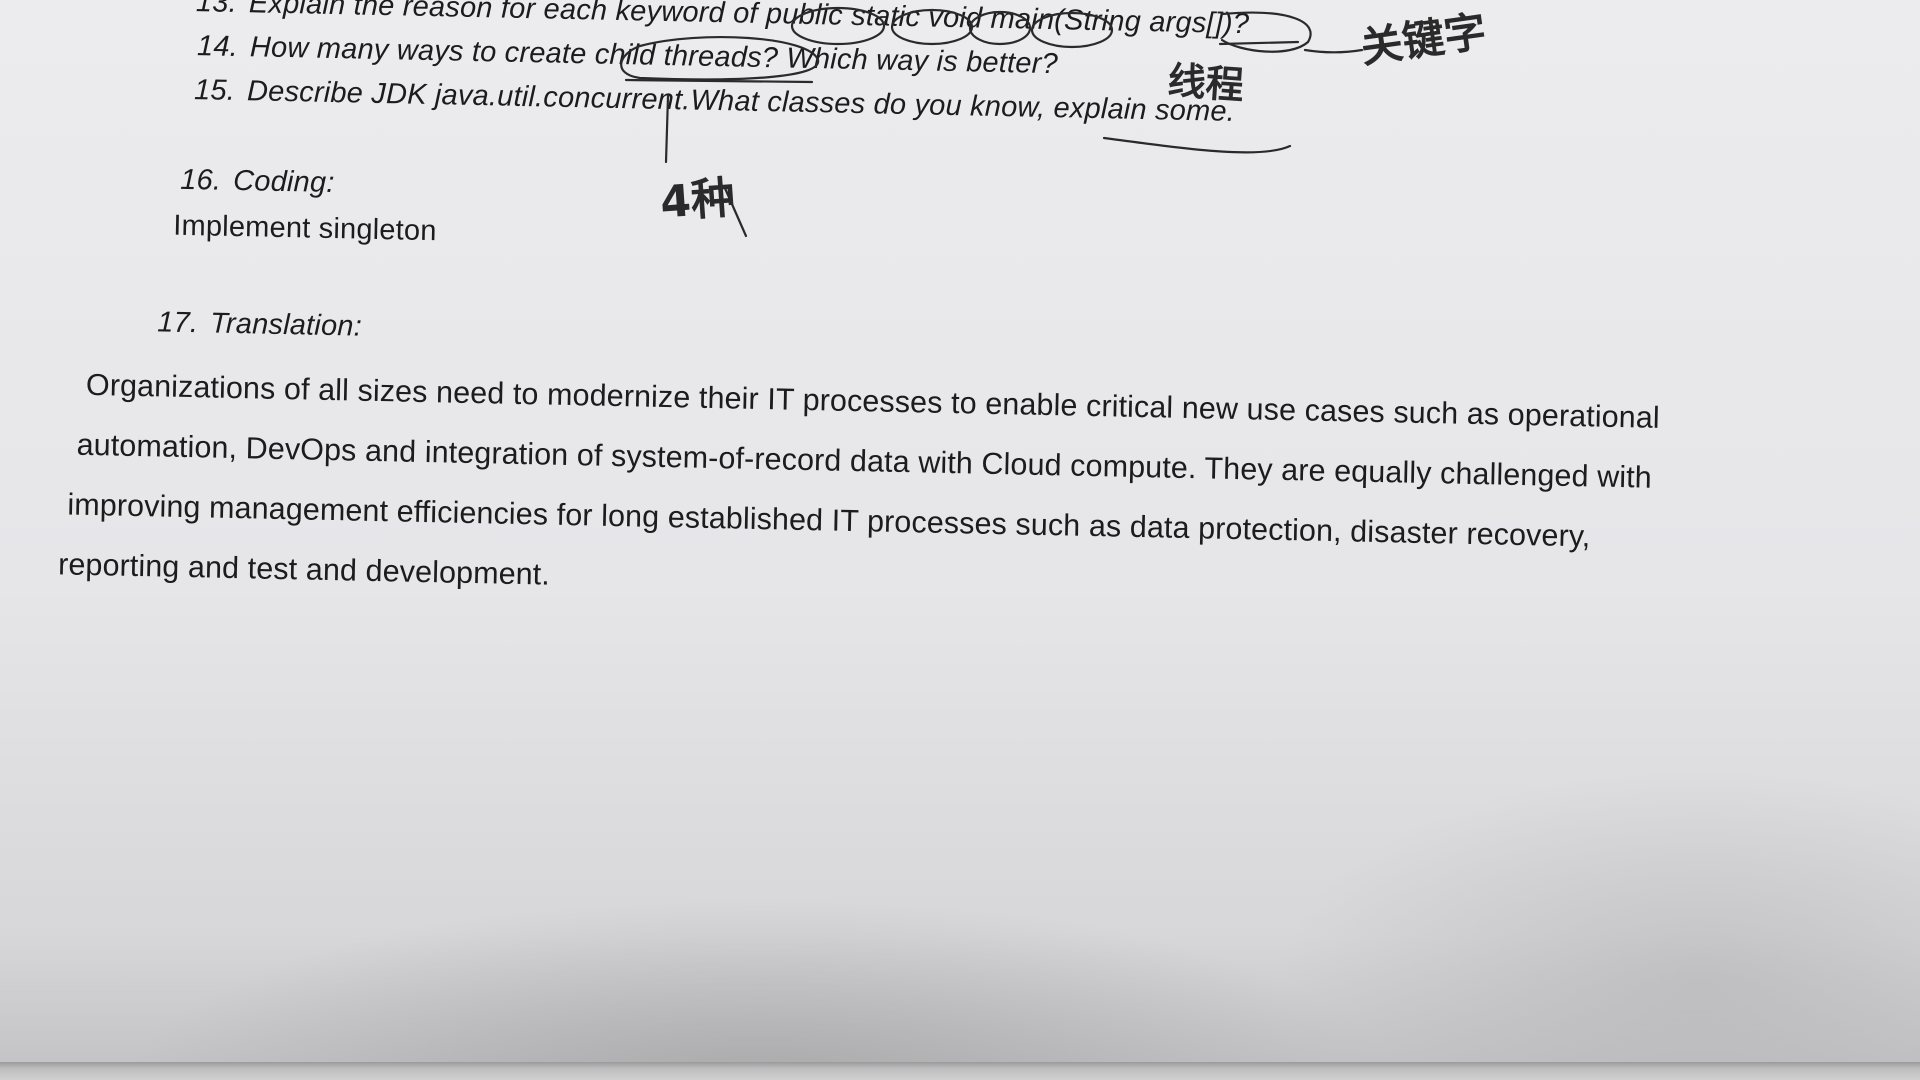 The width and height of the screenshot is (1920, 1080). What do you see at coordinates (960, 1071) in the screenshot?
I see `paper-bottom-edge` at bounding box center [960, 1071].